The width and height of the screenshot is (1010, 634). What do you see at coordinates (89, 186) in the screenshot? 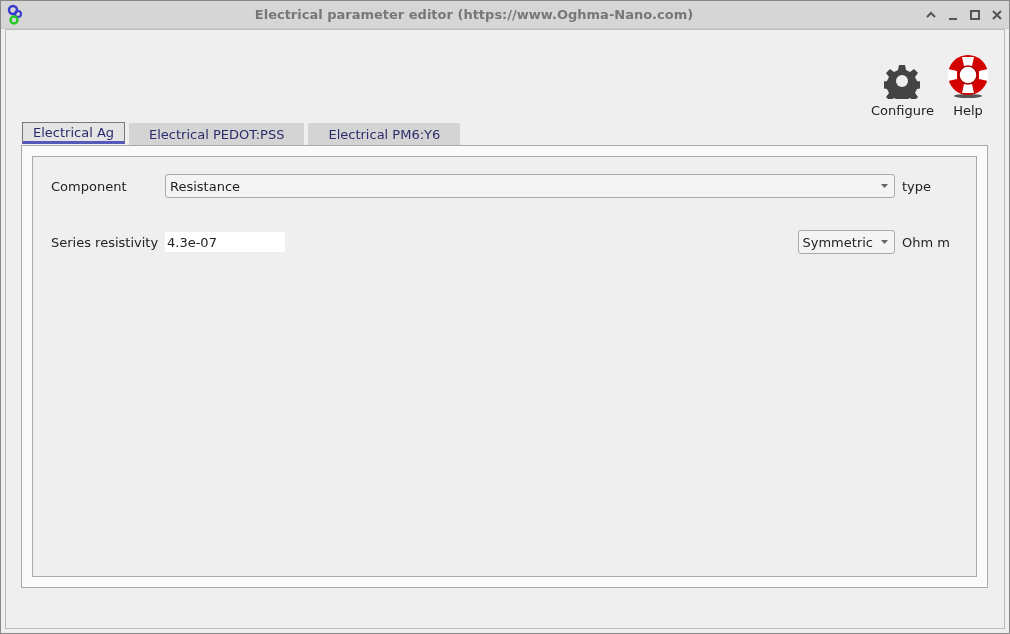
I see `field-label: Component` at bounding box center [89, 186].